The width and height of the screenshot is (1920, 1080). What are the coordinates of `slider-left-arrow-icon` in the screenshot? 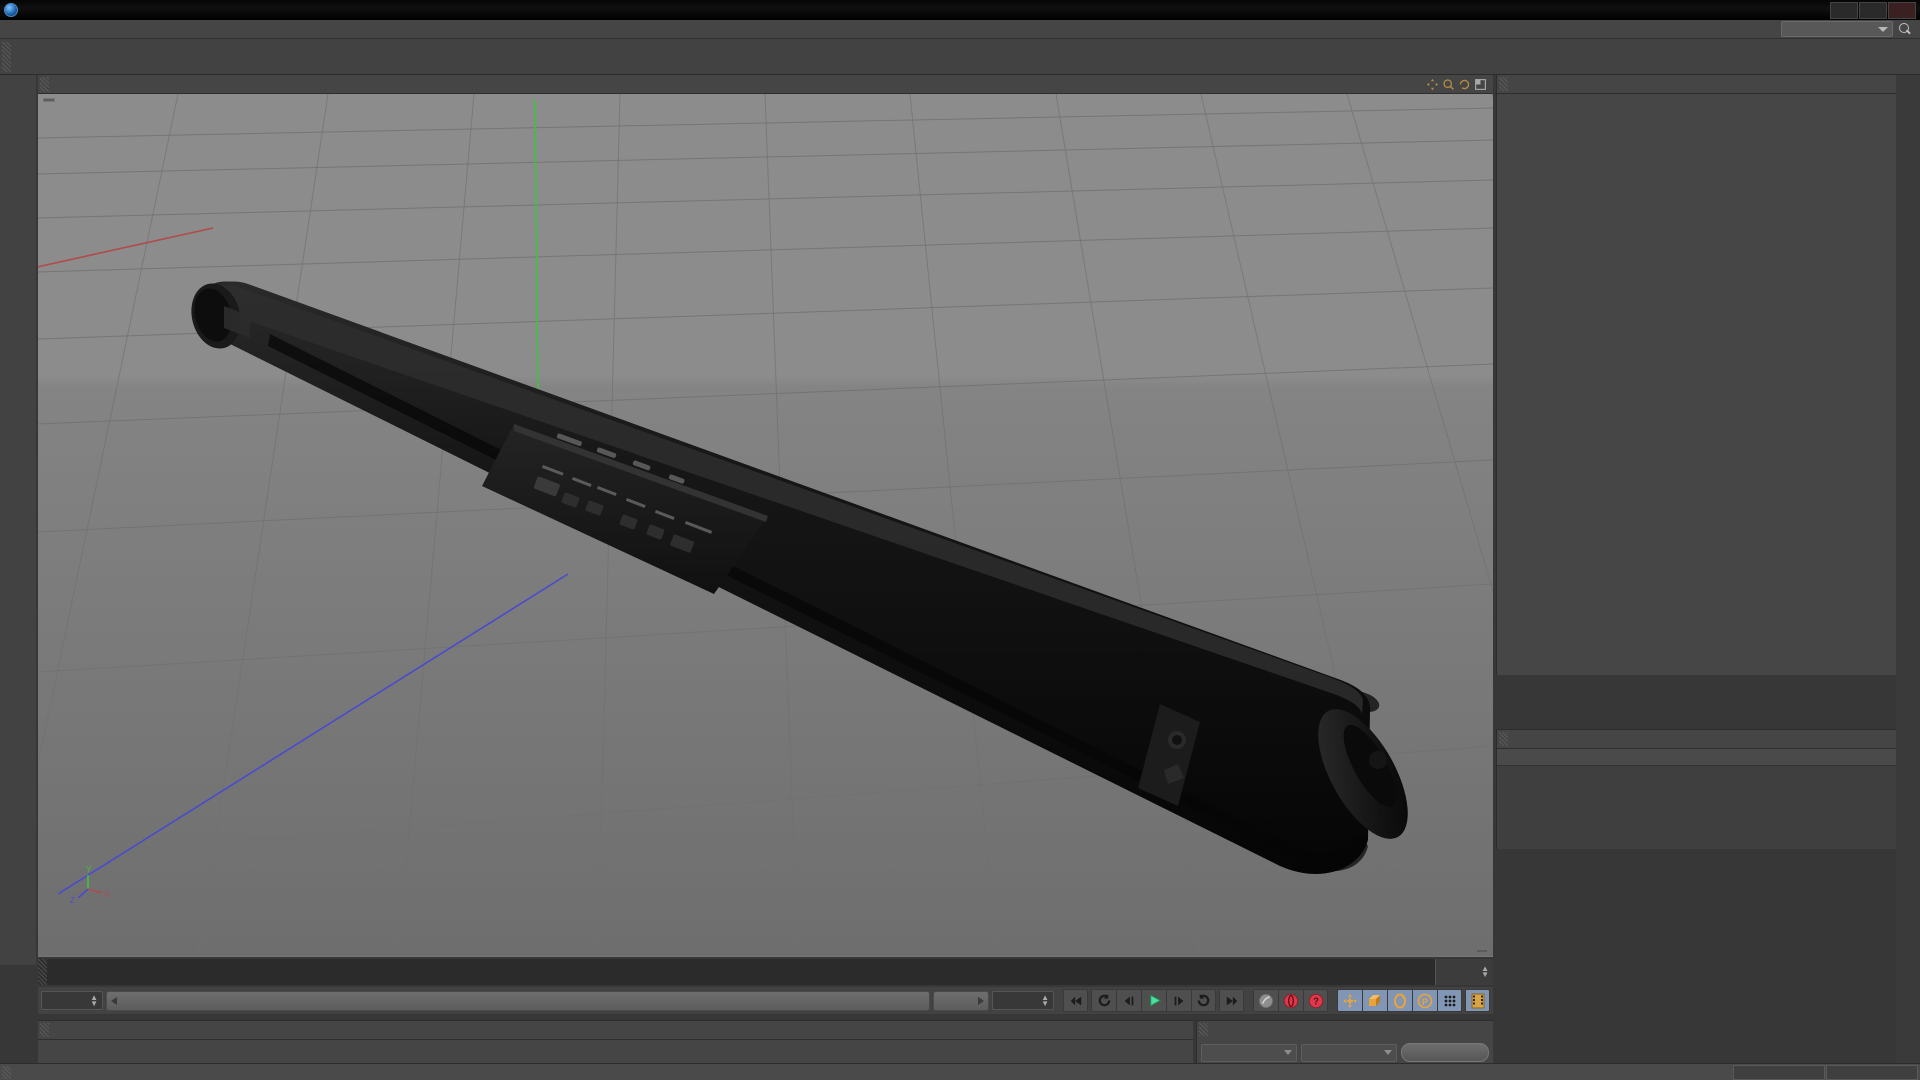 It's located at (114, 1000).